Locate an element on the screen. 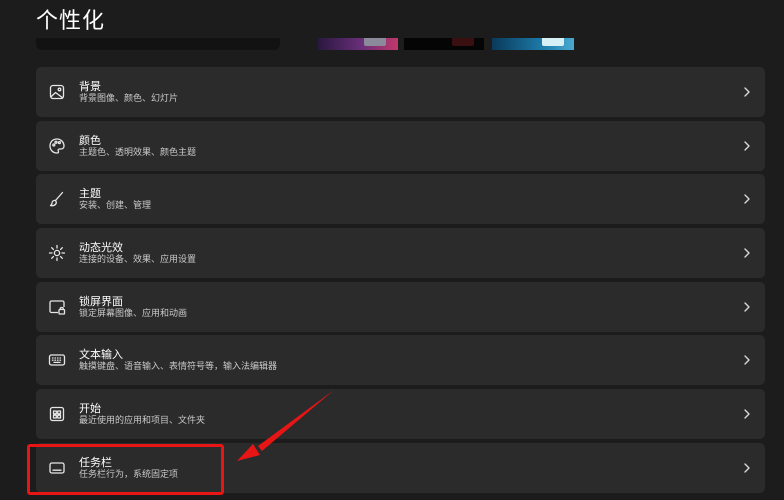 The width and height of the screenshot is (784, 500). setting-text-input: 文本输入 触摸键盘、语音输入、表情符号等，输入法编辑器 is located at coordinates (400, 360).